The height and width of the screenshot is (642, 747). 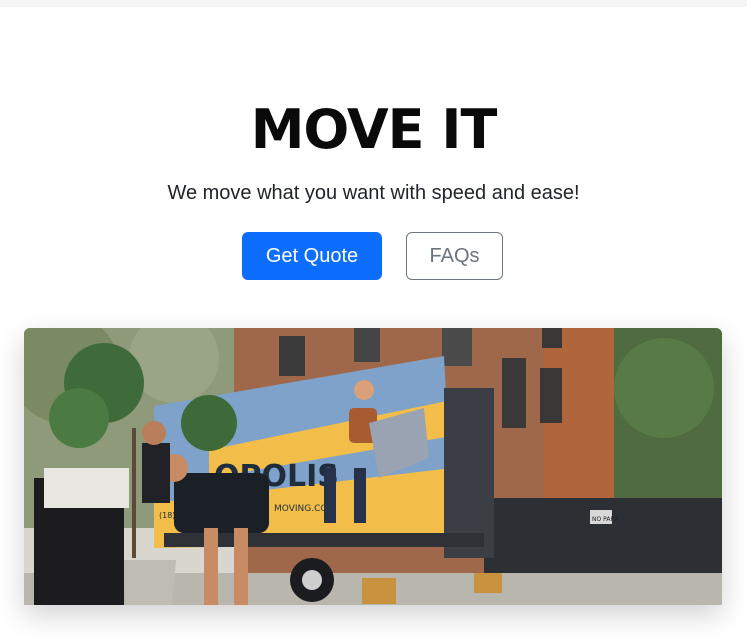 What do you see at coordinates (454, 256) in the screenshot?
I see `faqs-button: FAQs` at bounding box center [454, 256].